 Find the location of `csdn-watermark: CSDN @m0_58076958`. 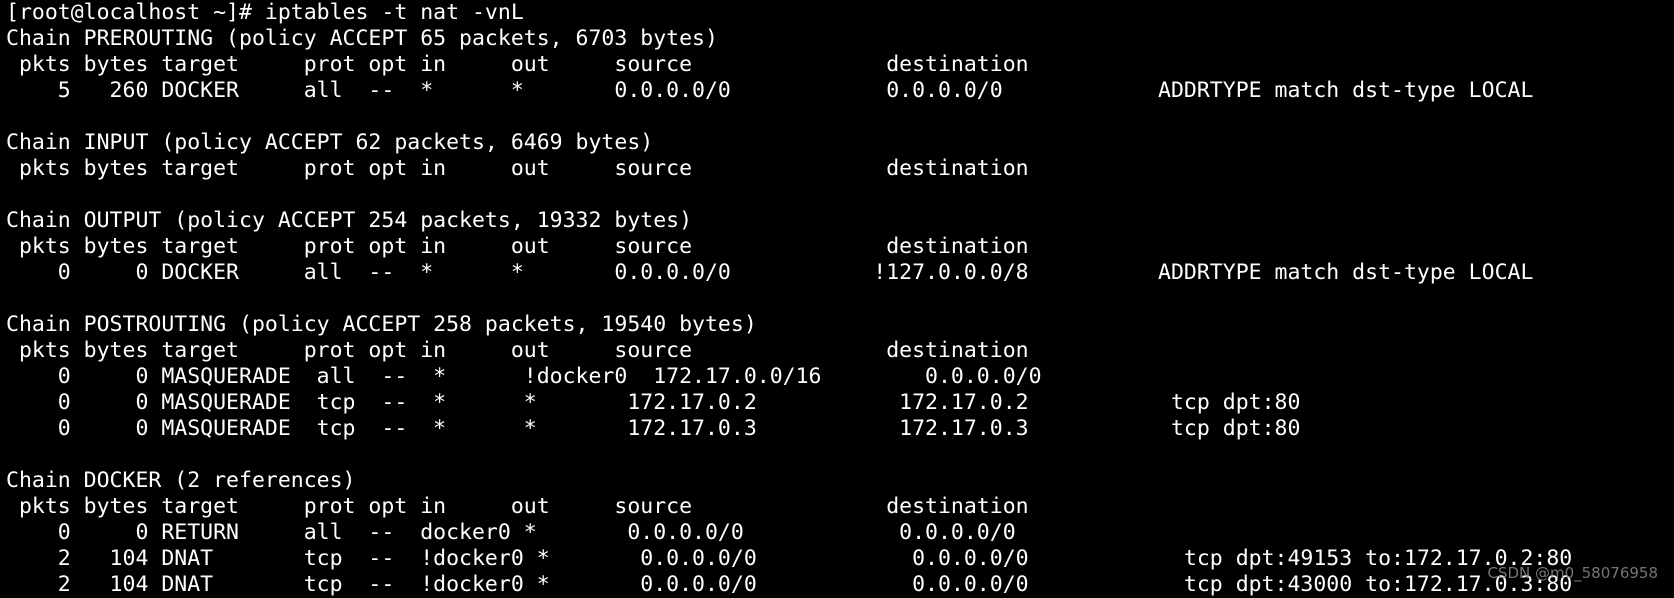

csdn-watermark: CSDN @m0_58076958 is located at coordinates (1572, 573).